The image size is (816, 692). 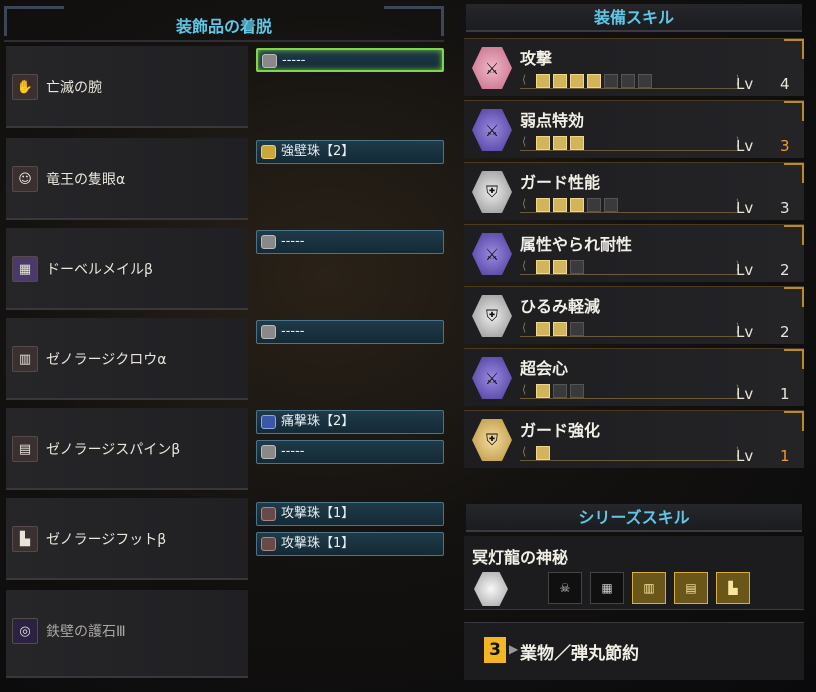 I want to click on series-bonus-row: 3 ▶ 業物／弾丸節約, so click(x=634, y=651).